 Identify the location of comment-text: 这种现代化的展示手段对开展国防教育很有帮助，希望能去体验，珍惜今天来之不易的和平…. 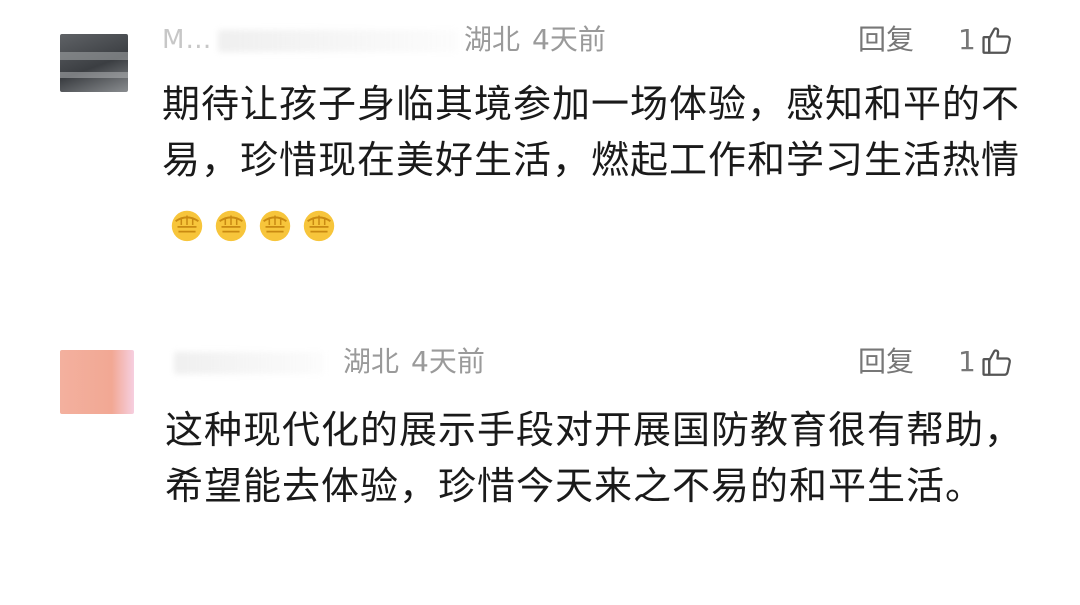
(595, 458).